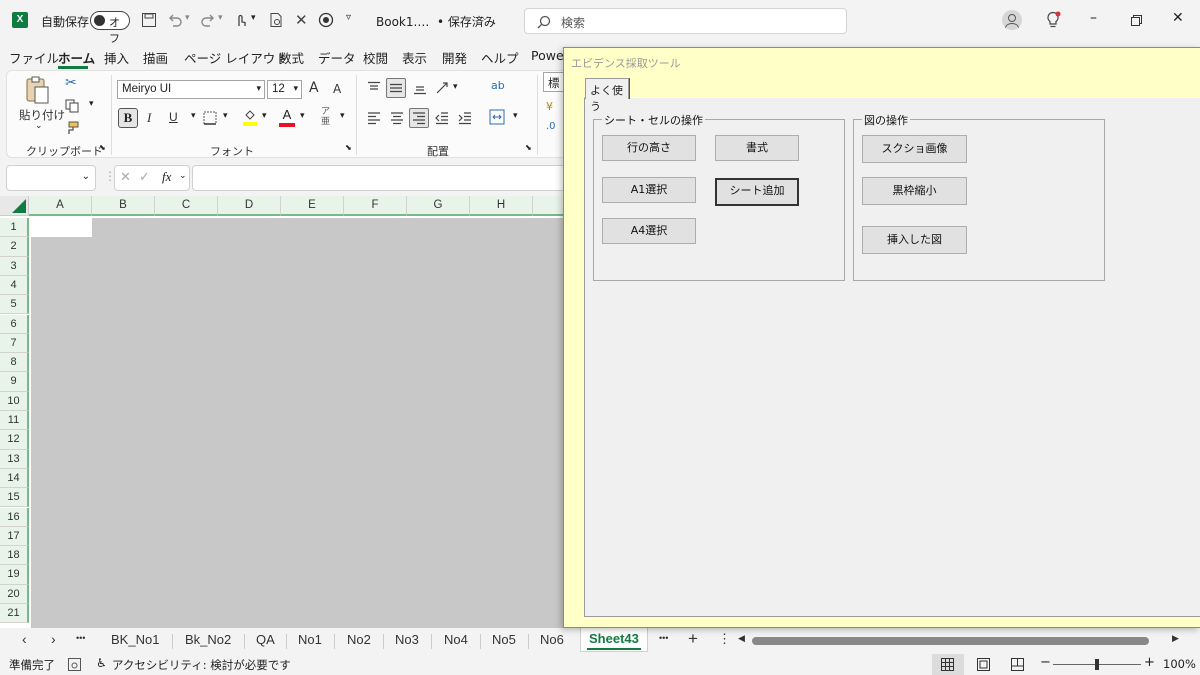 The height and width of the screenshot is (675, 1200). Describe the element at coordinates (61, 227) in the screenshot. I see `active-cell-a1` at that location.